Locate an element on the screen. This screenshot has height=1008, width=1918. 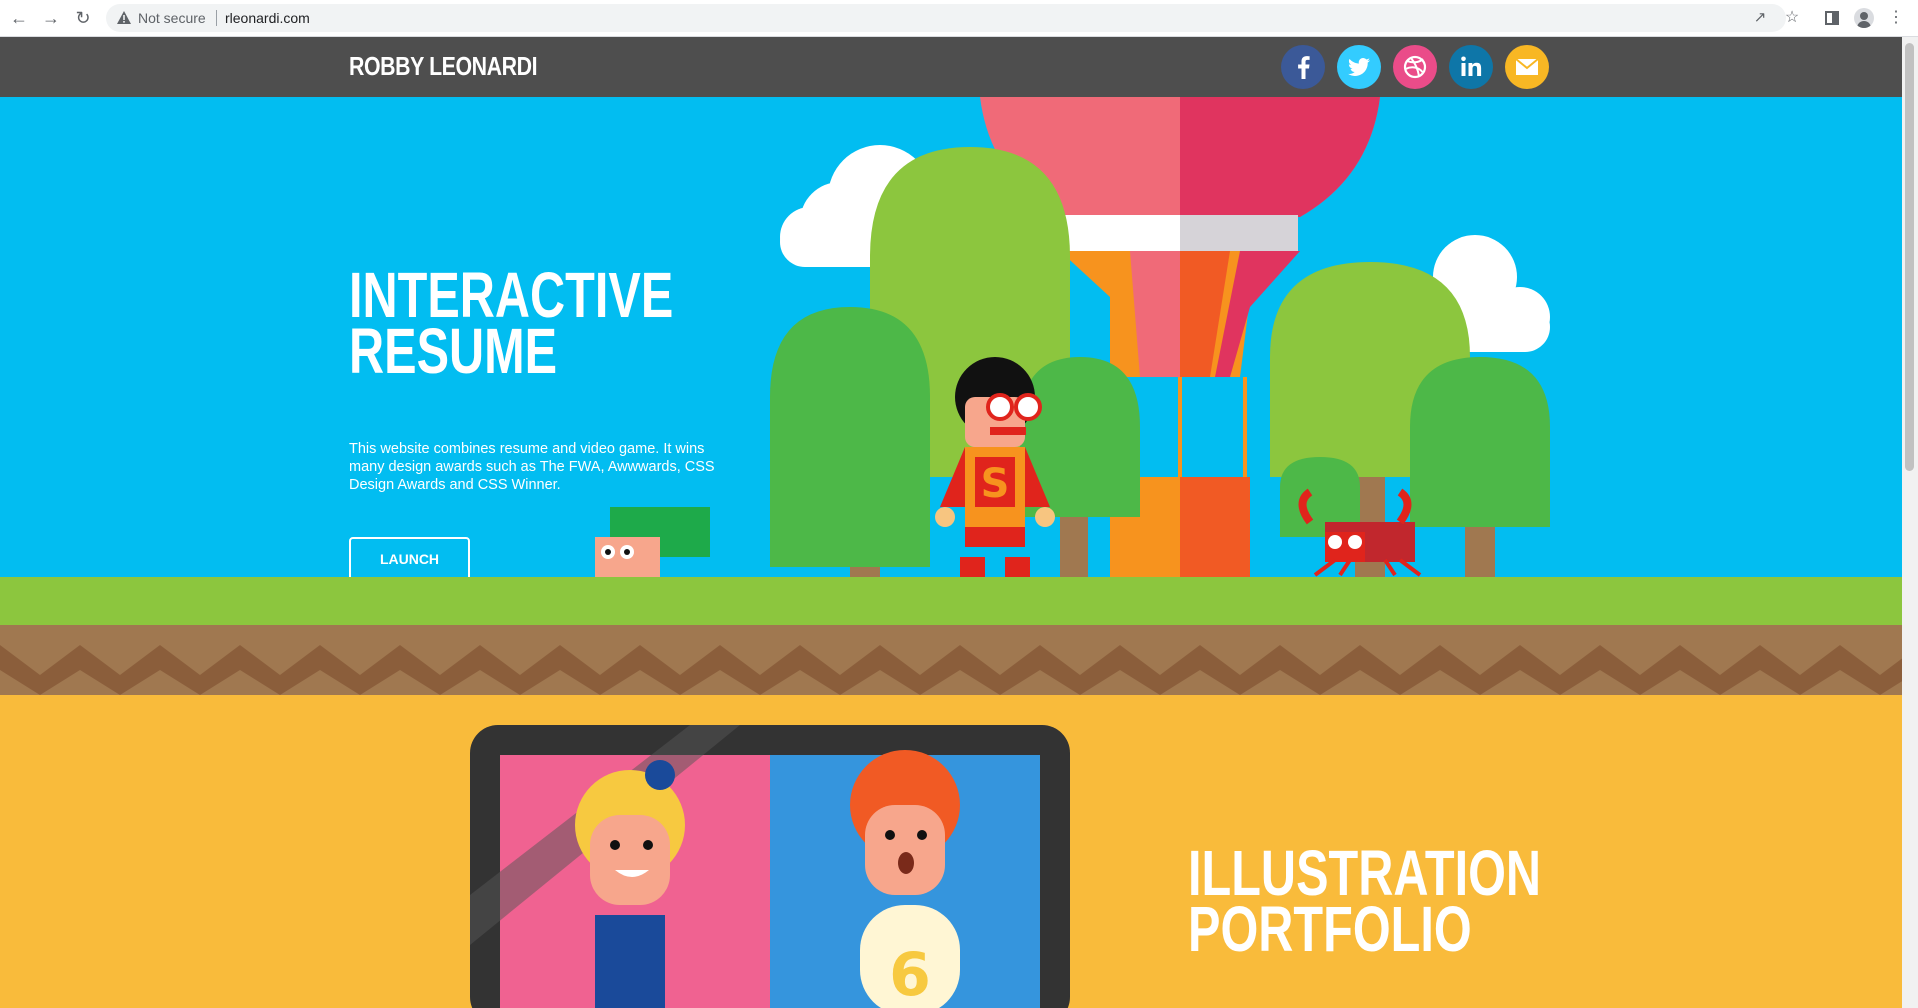
vertical-scrollbar is located at coordinates (1910, 522).